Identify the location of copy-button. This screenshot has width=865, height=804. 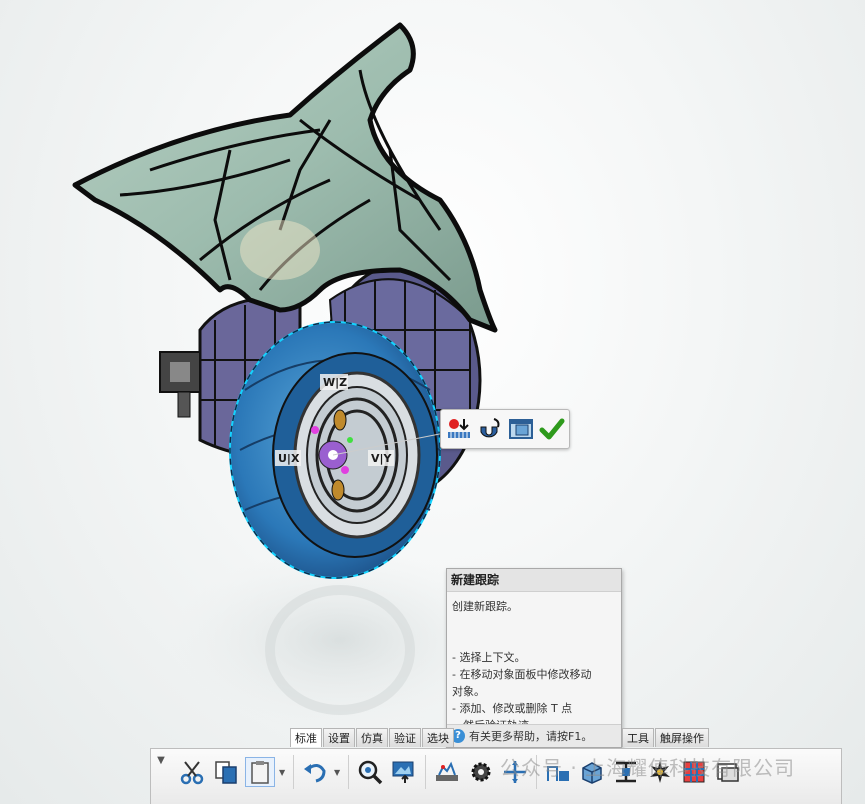
(226, 772).